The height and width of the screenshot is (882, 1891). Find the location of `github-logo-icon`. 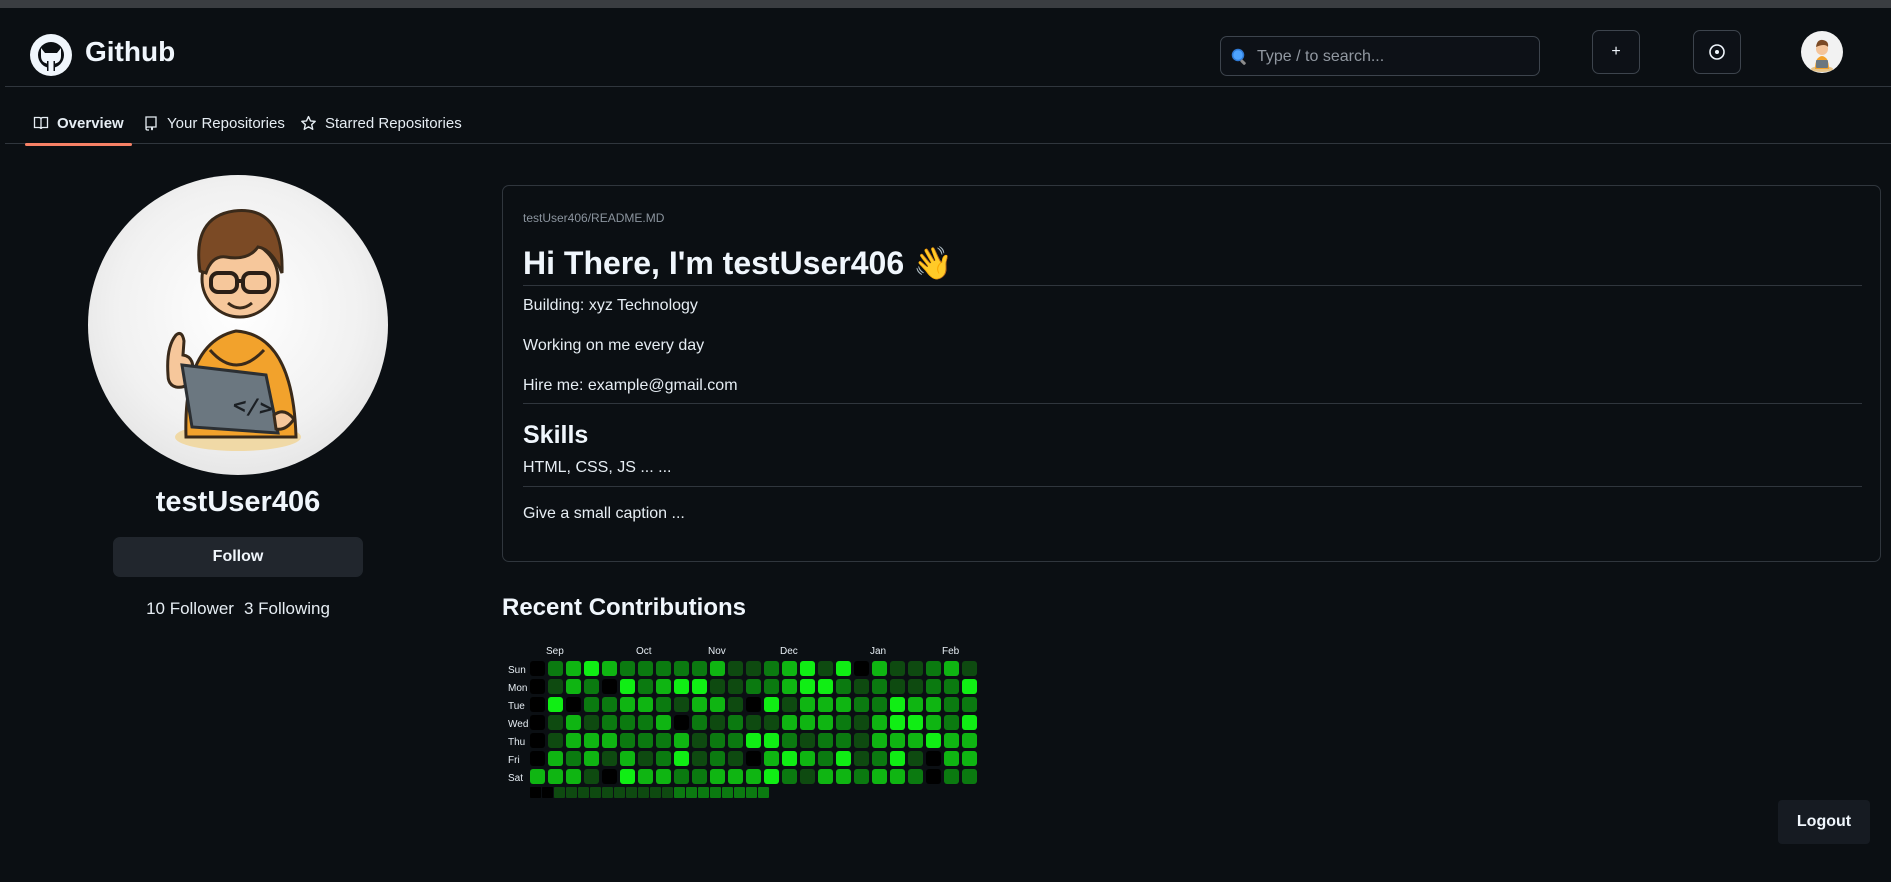

github-logo-icon is located at coordinates (51, 55).